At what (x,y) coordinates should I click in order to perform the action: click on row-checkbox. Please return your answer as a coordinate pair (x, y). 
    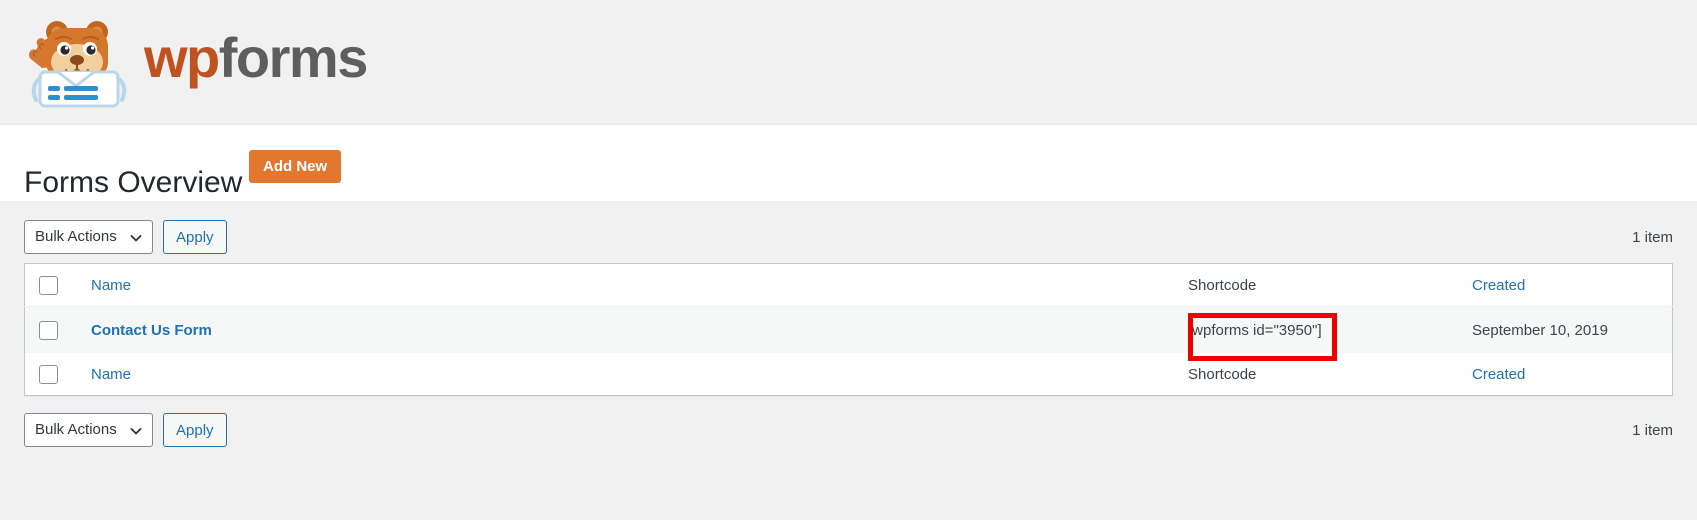
    Looking at the image, I should click on (48, 330).